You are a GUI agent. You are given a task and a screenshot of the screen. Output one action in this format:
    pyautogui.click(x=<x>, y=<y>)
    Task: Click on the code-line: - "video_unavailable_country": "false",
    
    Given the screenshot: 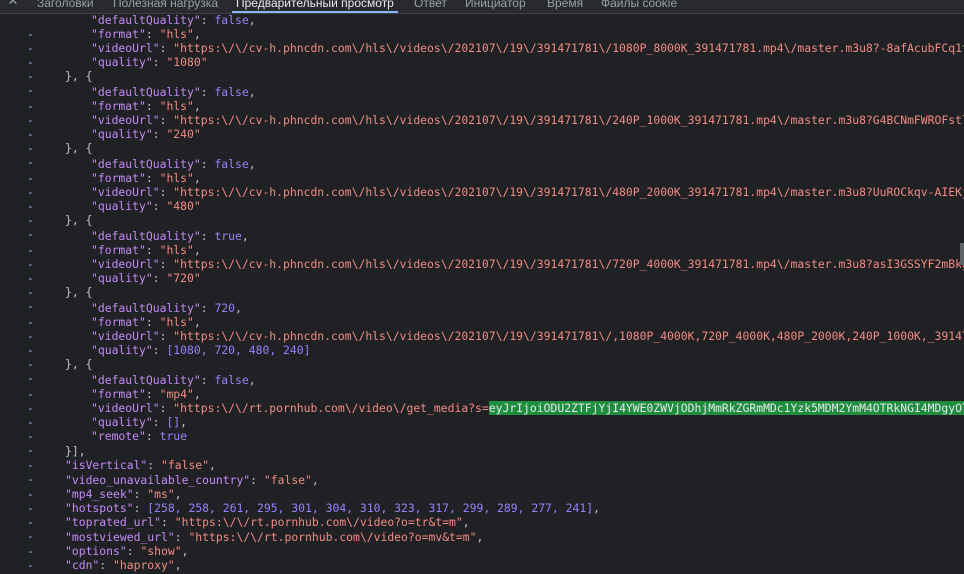 What is the action you would take?
    pyautogui.click(x=173, y=487)
    